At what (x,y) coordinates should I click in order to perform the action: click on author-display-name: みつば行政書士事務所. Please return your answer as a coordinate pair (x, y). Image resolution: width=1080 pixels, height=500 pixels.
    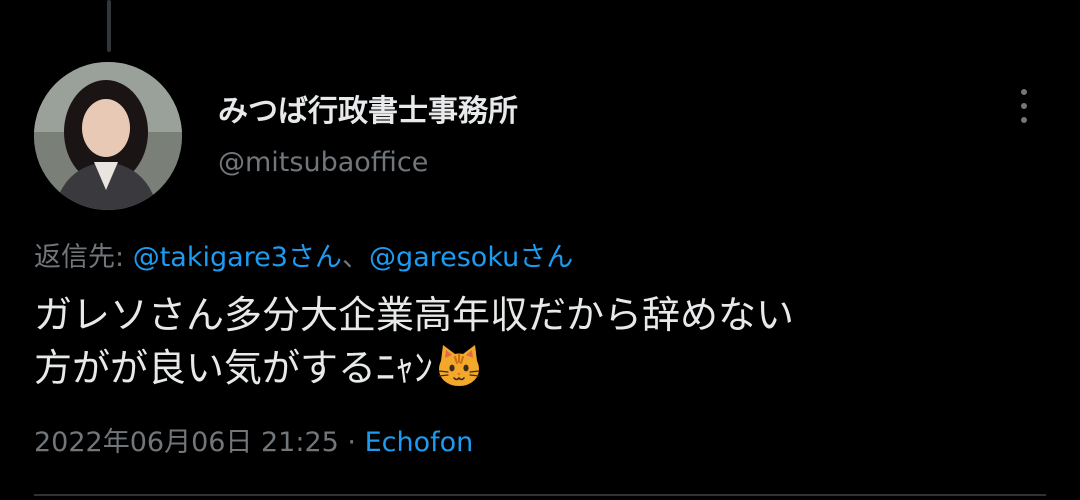
    Looking at the image, I should click on (368, 112).